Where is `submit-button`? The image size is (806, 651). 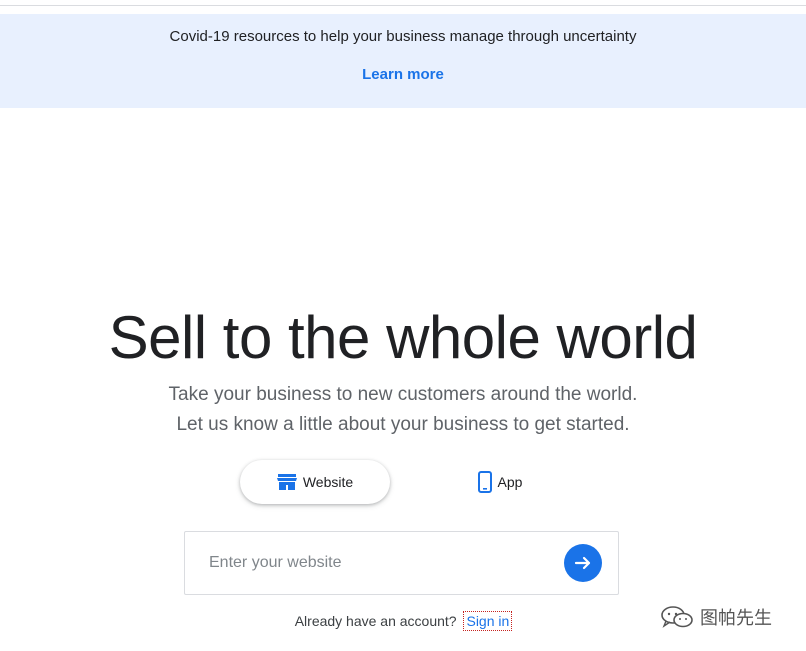 submit-button is located at coordinates (583, 563).